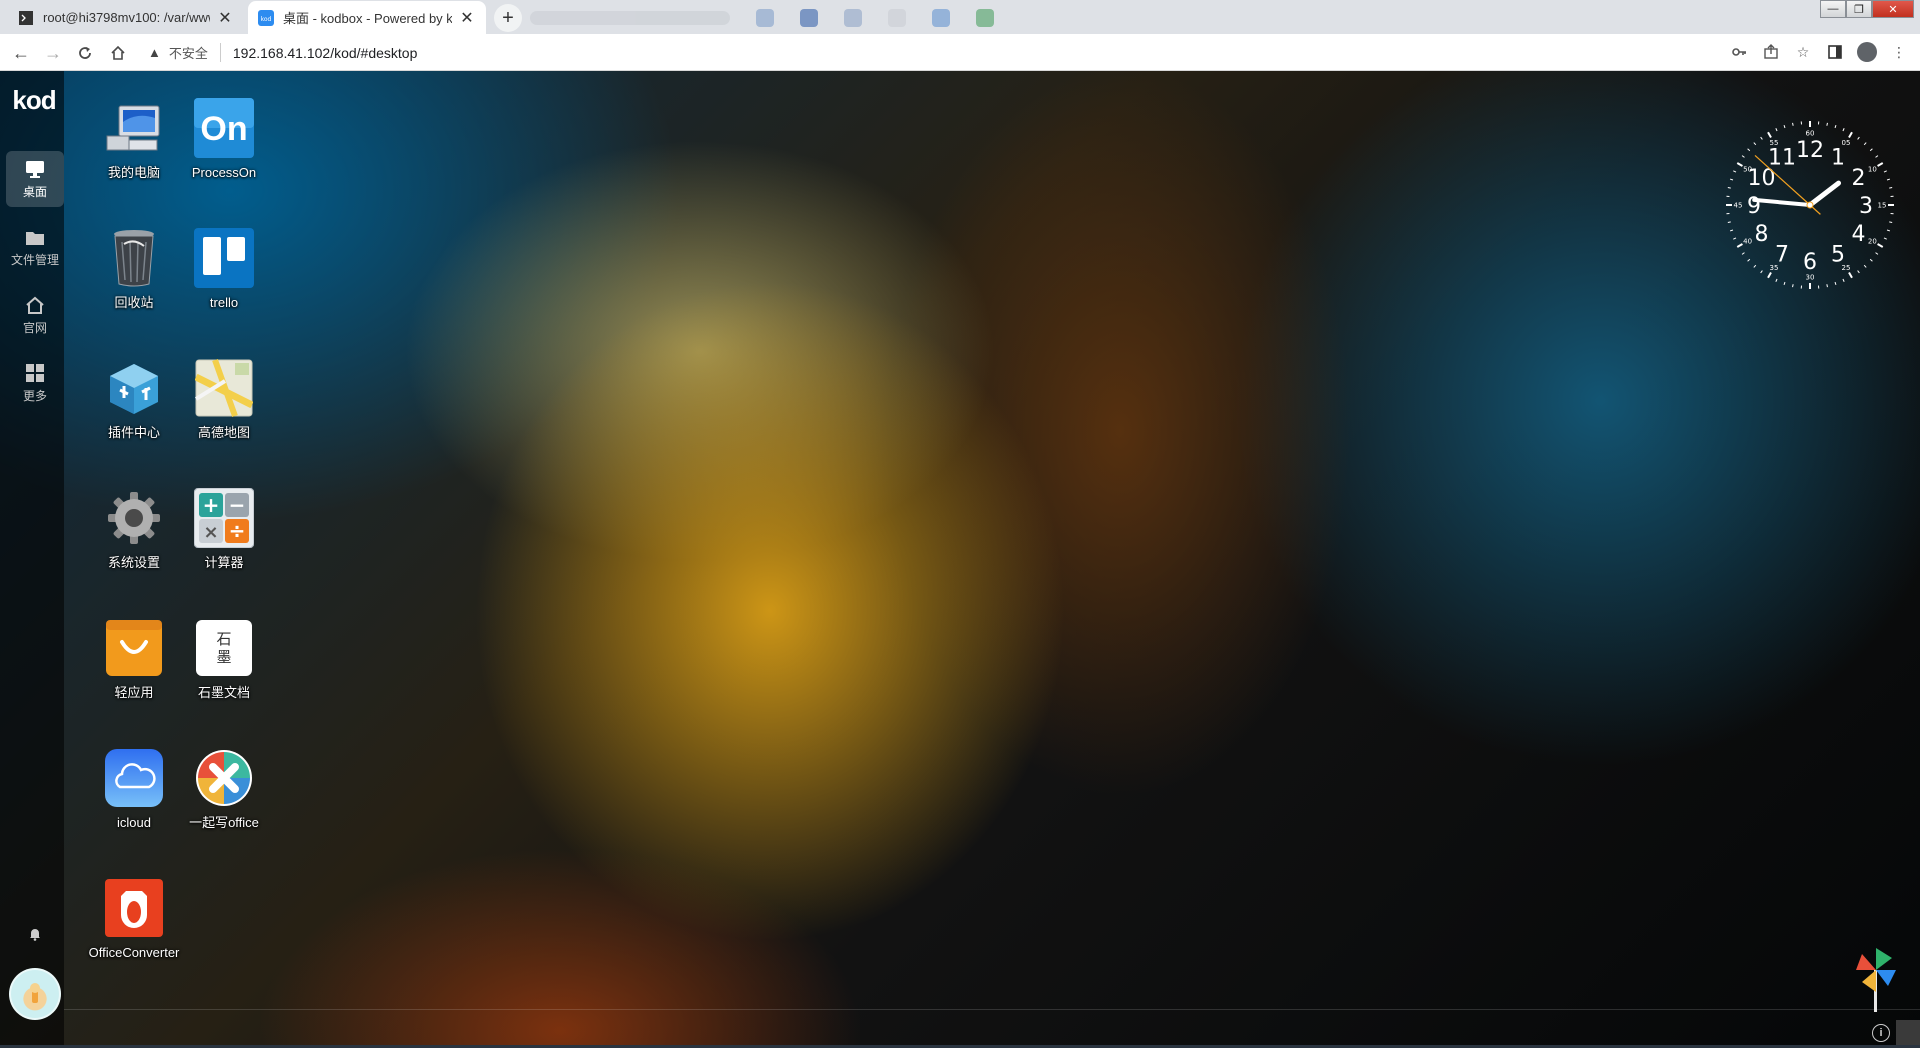 This screenshot has height=1048, width=1920. I want to click on desktop-icon-office-converter: OfficeConverter, so click(134, 920).